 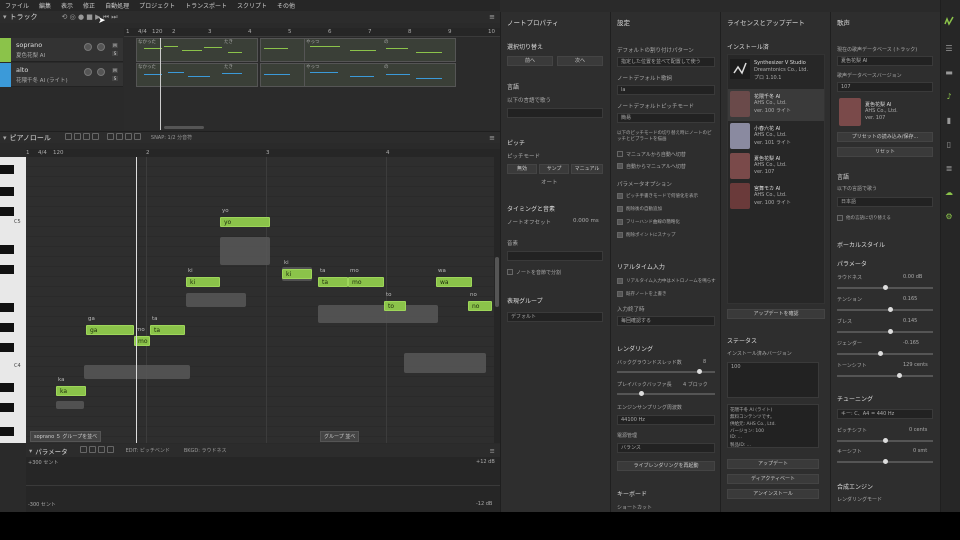 What do you see at coordinates (45, 5) in the screenshot?
I see `menu-item: 編集` at bounding box center [45, 5].